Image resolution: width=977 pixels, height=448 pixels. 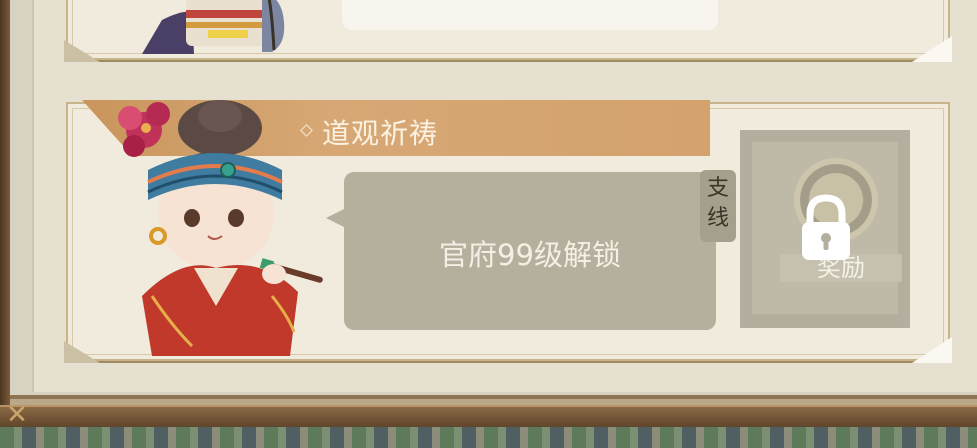 I want to click on speech-bubble-tail, so click(x=336, y=218).